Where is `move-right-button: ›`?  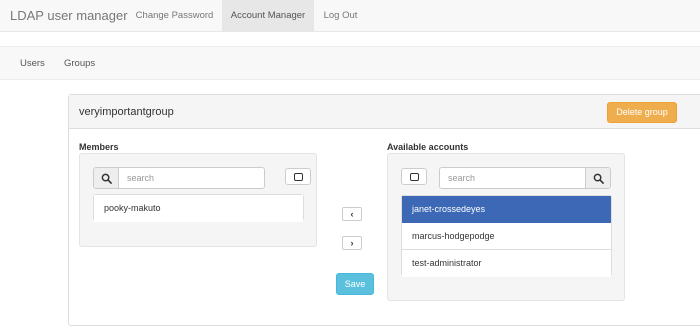 move-right-button: › is located at coordinates (352, 243).